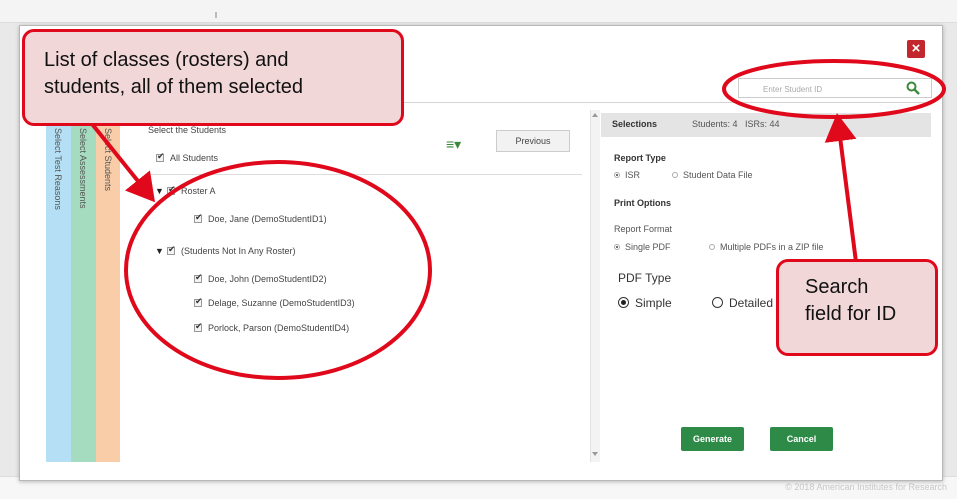  Describe the element at coordinates (478, 11) in the screenshot. I see `browser-top-bar` at that location.